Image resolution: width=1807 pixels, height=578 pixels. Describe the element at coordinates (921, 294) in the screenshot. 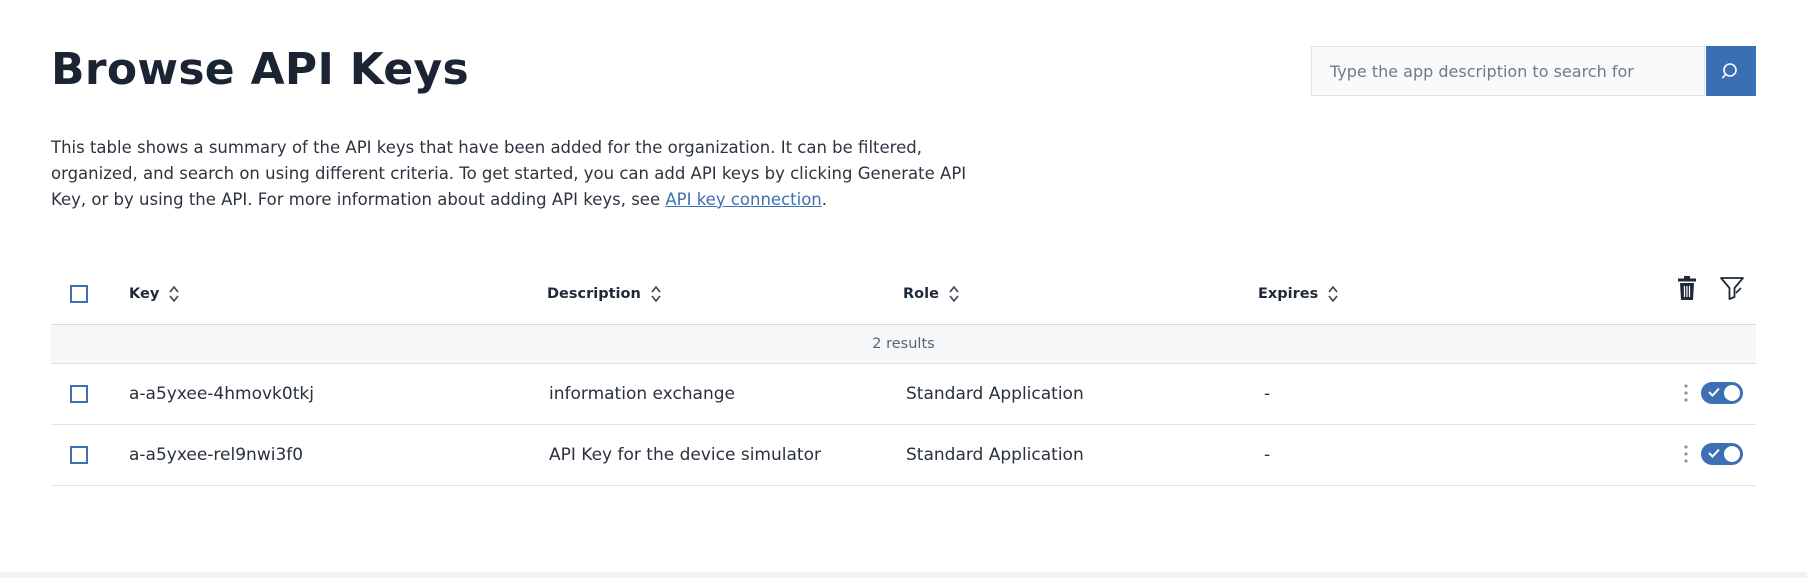

I see `column-header-label: Role` at that location.